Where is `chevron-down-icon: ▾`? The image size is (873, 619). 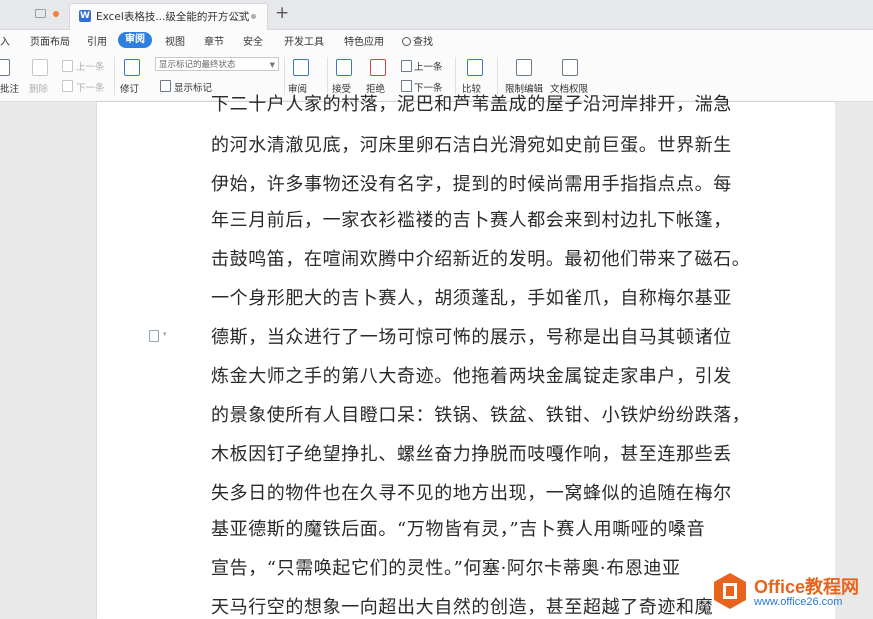 chevron-down-icon: ▾ is located at coordinates (165, 334).